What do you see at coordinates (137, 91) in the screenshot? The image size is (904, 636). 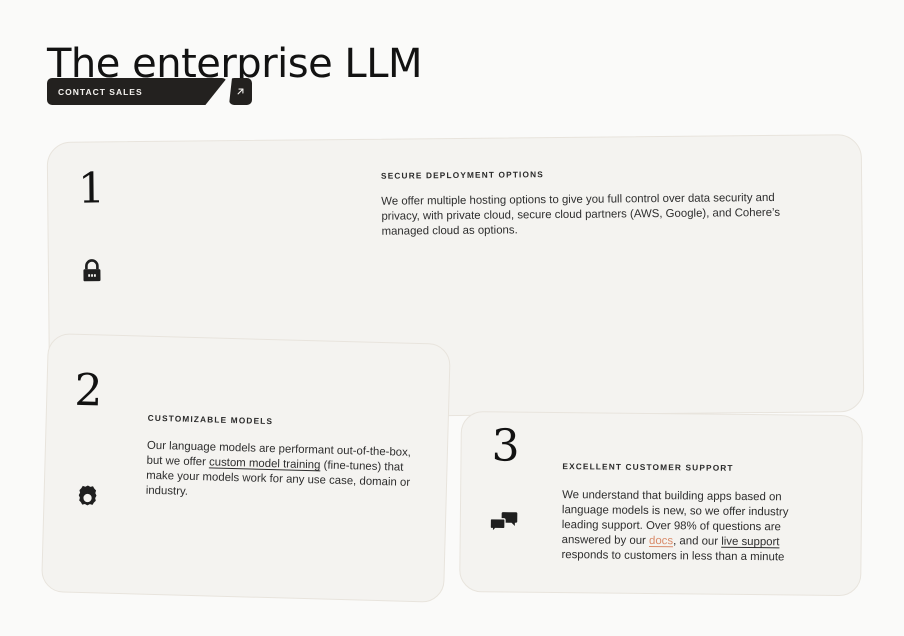 I see `contact-sales-button: CONTACT SALES` at bounding box center [137, 91].